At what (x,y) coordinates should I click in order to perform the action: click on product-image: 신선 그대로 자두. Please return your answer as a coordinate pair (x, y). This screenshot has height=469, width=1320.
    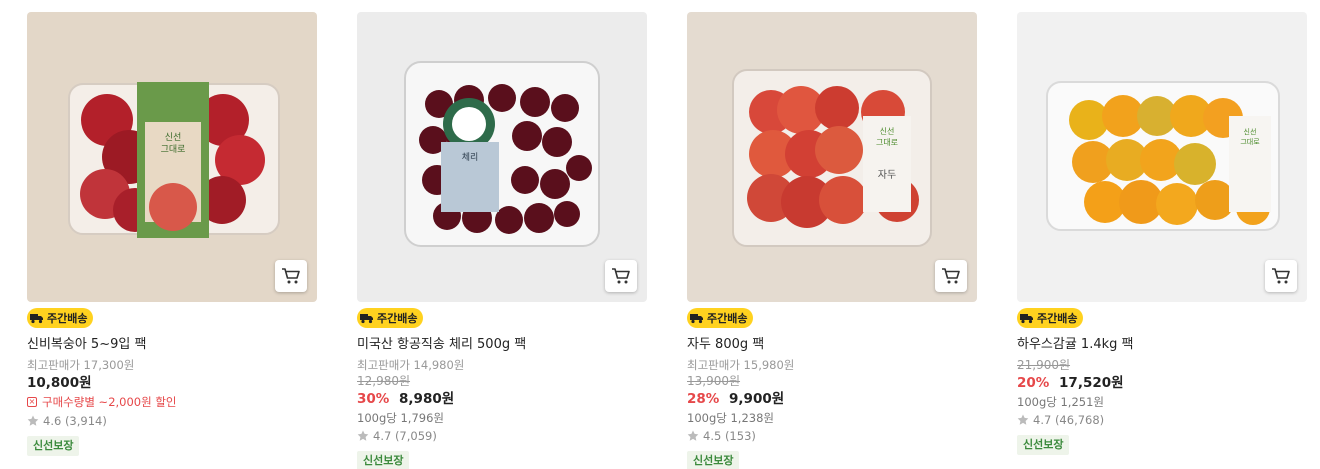
    Looking at the image, I should click on (832, 157).